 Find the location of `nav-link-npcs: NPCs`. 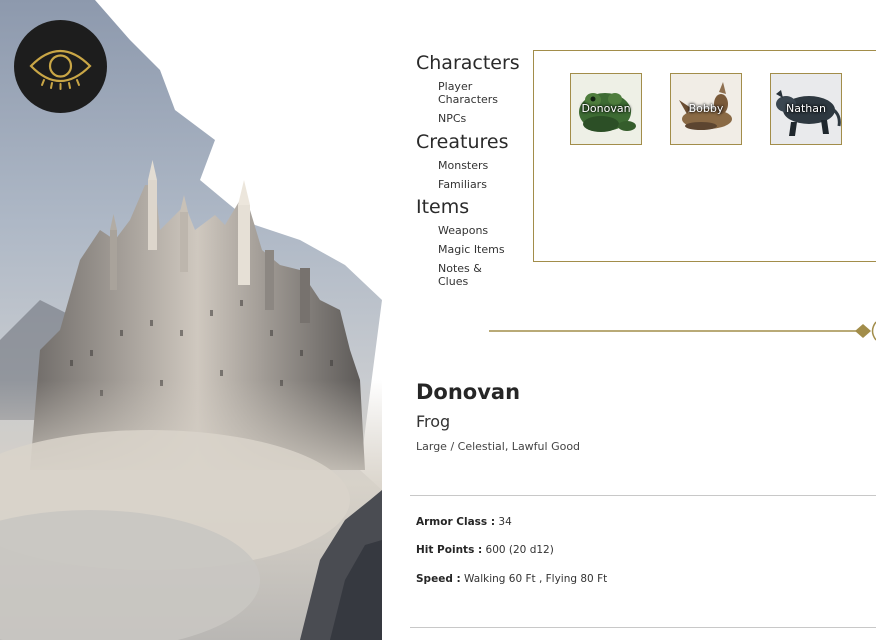

nav-link-npcs: NPCs is located at coordinates (473, 118).